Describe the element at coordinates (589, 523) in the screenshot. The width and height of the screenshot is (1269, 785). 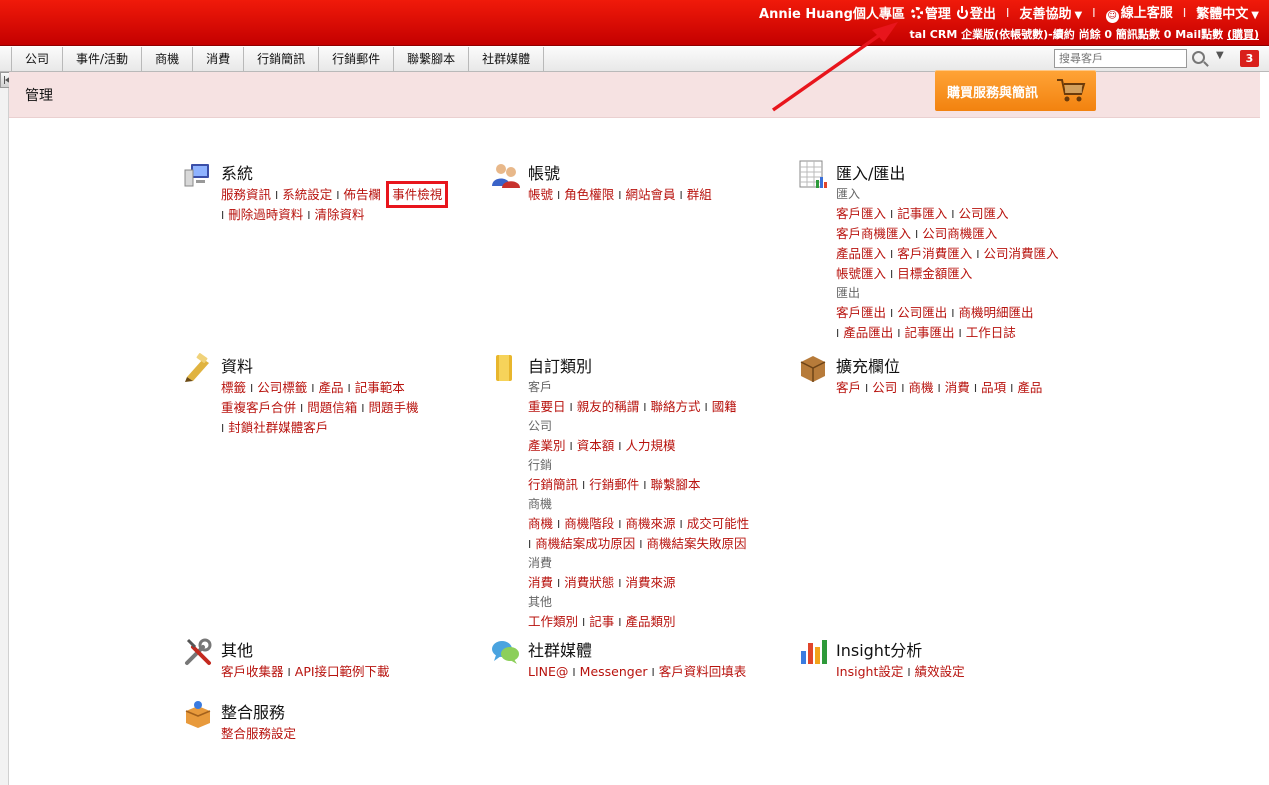
I see `link-opp-stage: 商機階段` at that location.